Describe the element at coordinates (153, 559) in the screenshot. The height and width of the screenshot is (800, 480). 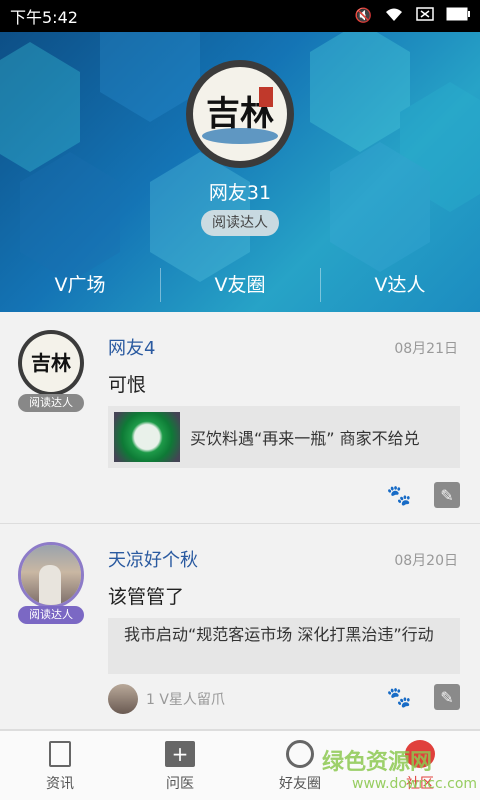
I see `post-author: 天凉好个秋` at that location.